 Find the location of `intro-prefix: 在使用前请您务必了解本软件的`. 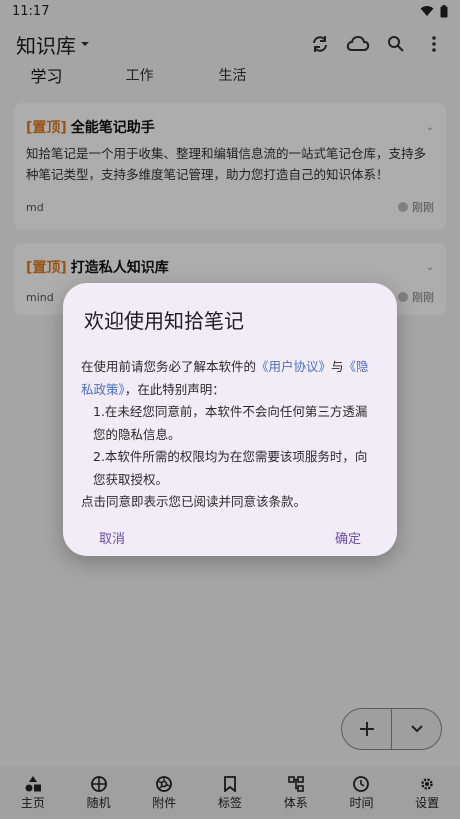

intro-prefix: 在使用前请您务必了解本软件的 is located at coordinates (169, 366).